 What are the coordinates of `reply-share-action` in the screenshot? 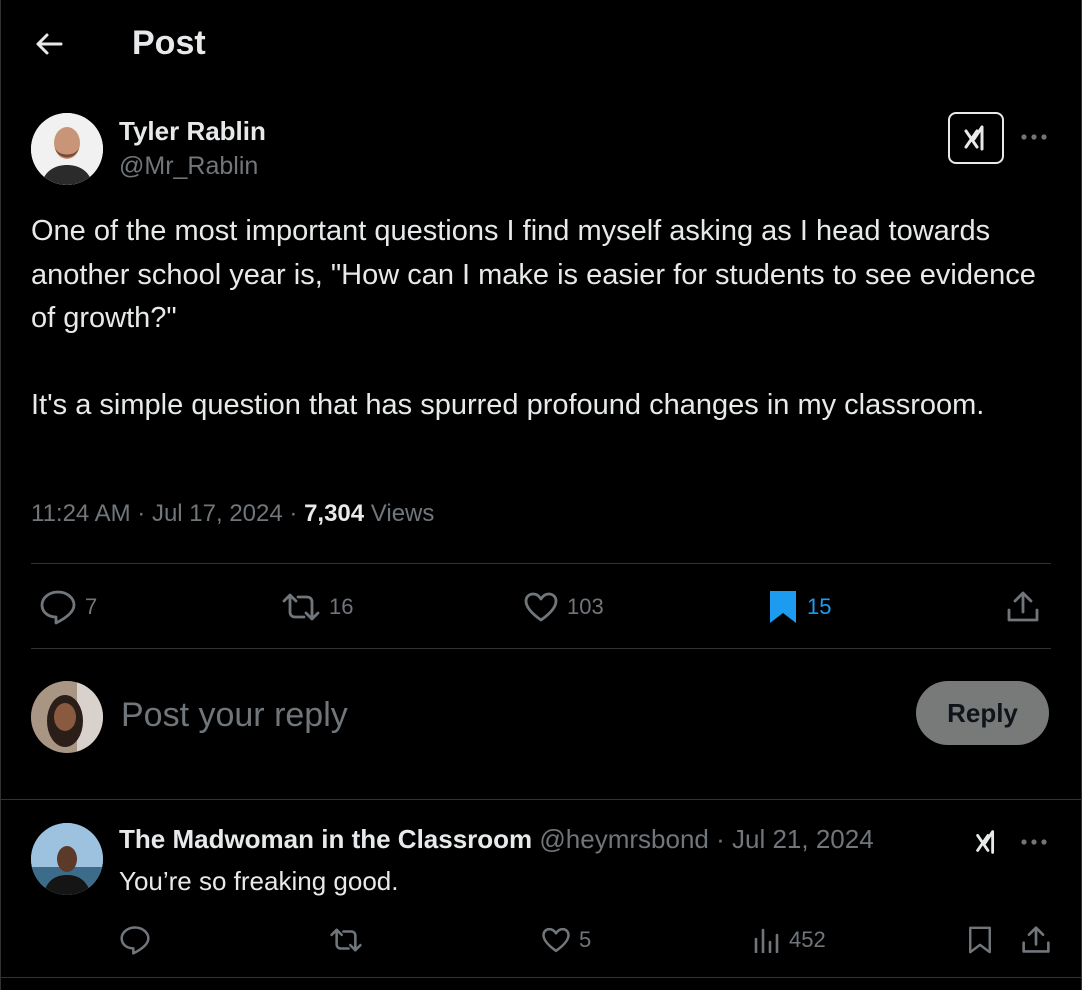 It's located at (1036, 940).